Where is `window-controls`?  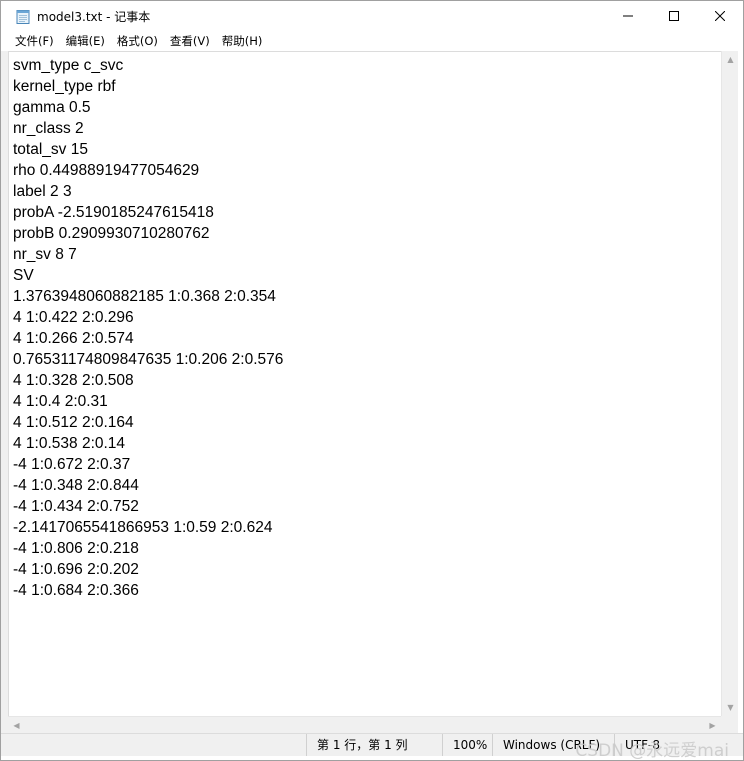 window-controls is located at coordinates (674, 16).